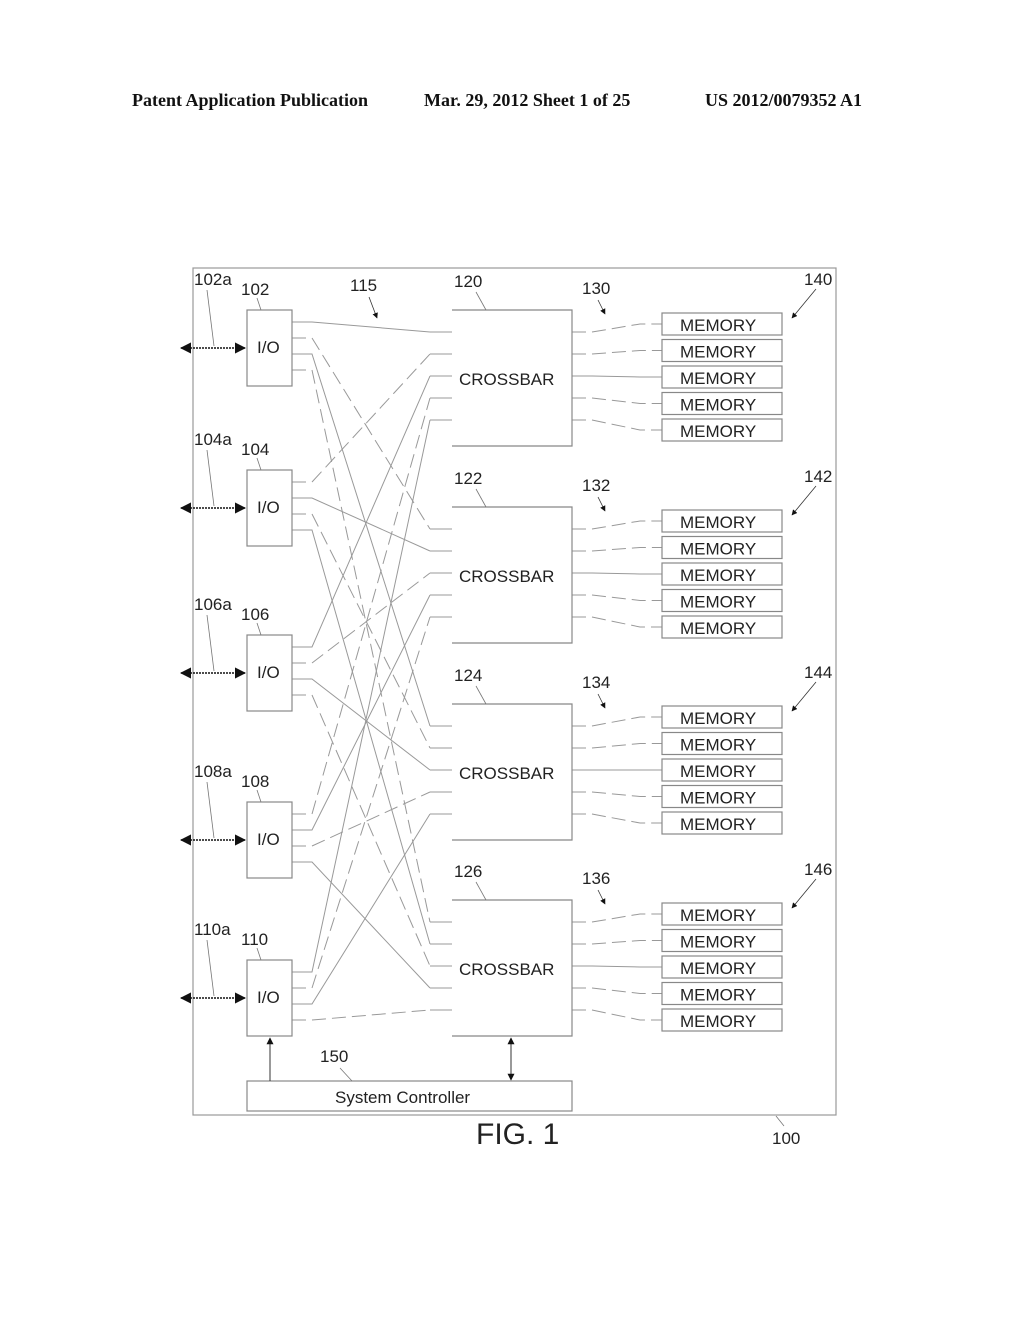  Describe the element at coordinates (818, 869) in the screenshot. I see `memory-group-ref-label: 146` at that location.